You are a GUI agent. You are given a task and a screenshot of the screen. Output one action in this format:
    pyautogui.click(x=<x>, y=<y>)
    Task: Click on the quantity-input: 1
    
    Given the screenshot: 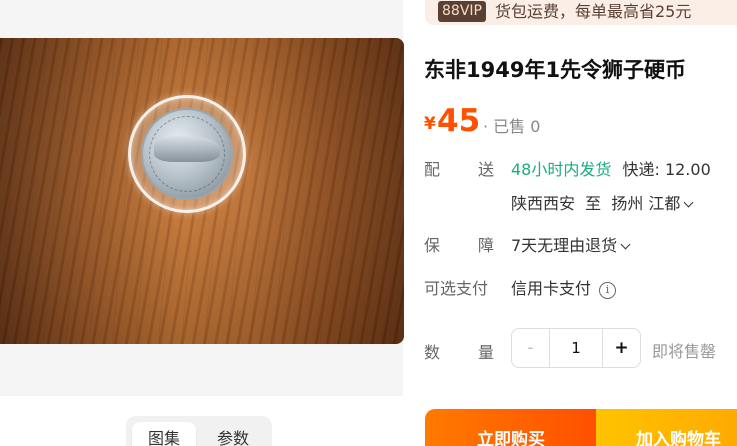 What is the action you would take?
    pyautogui.click(x=576, y=348)
    